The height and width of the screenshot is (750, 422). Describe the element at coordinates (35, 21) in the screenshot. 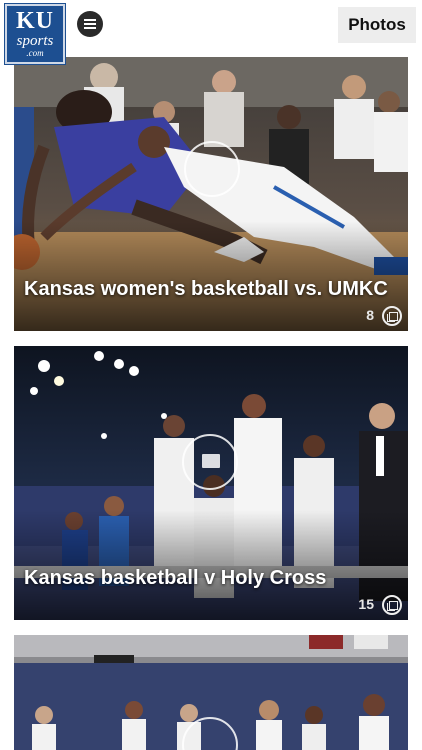

I see `logo-ku-text: KU` at that location.